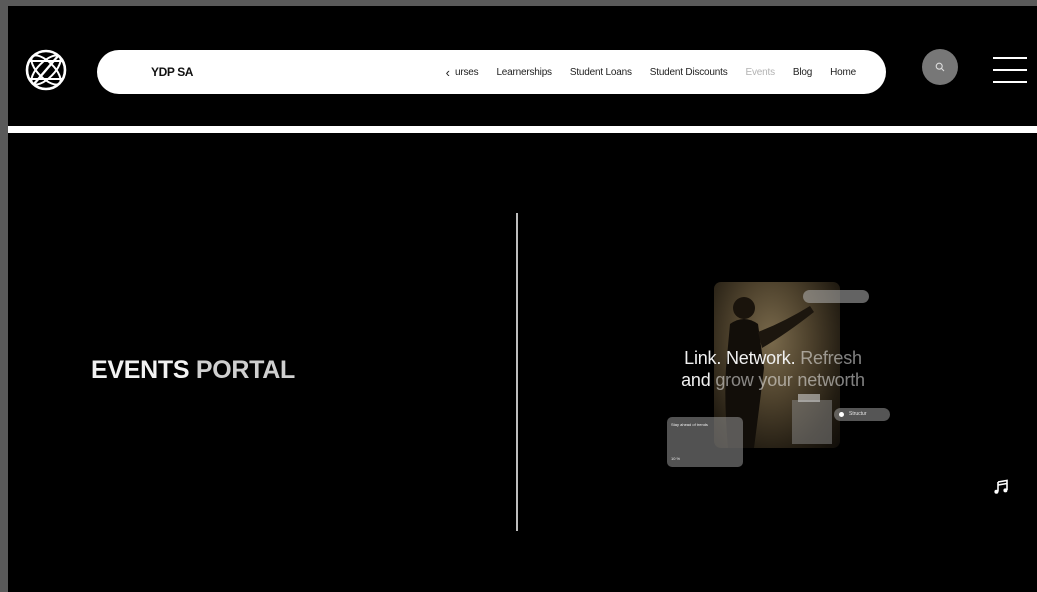 This screenshot has height=592, width=1037. What do you see at coordinates (836, 296) in the screenshot?
I see `floating-glass-pill` at bounding box center [836, 296].